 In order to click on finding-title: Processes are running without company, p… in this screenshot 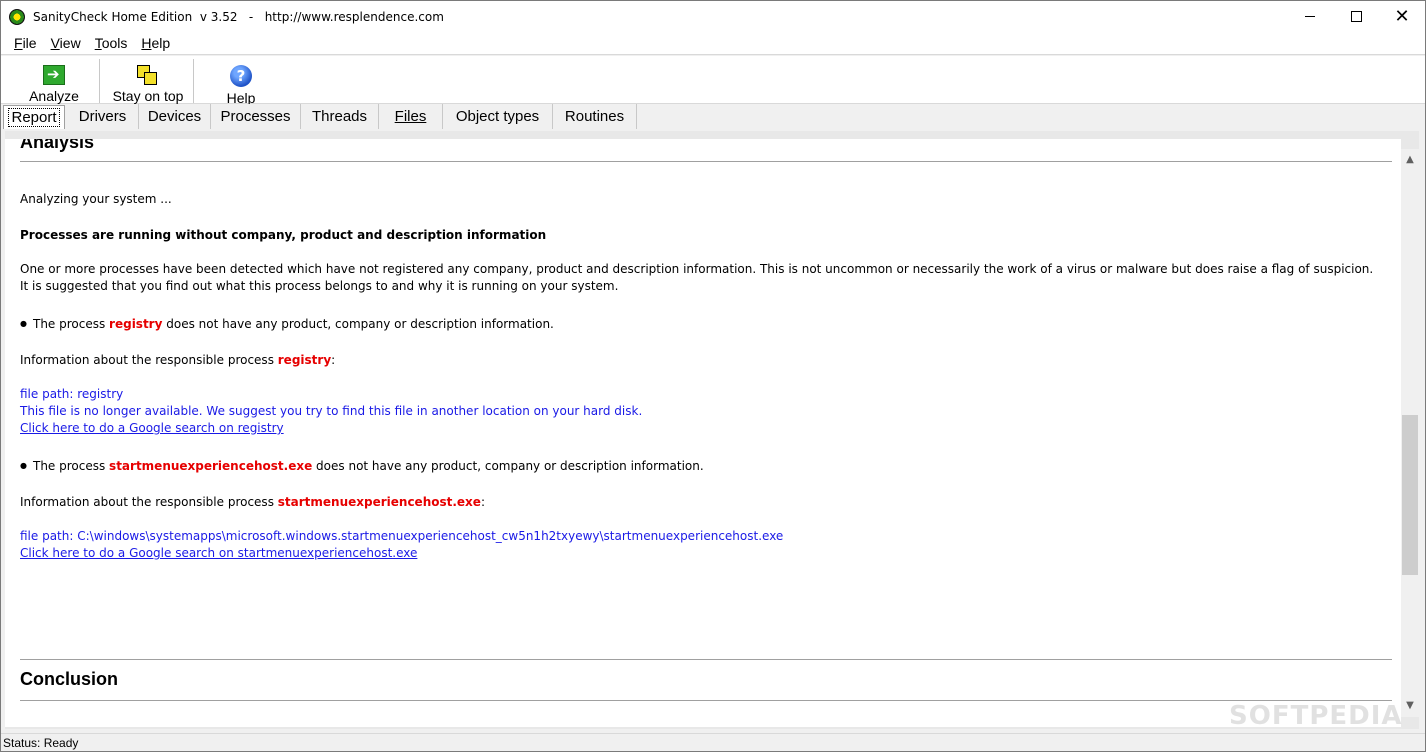, I will do `click(283, 235)`.